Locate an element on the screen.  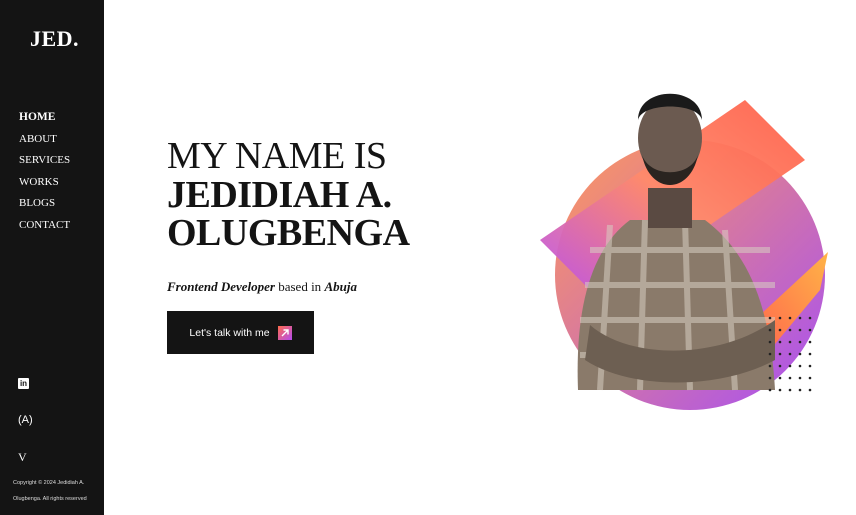
arrow-up-right-icon is located at coordinates (284, 332).